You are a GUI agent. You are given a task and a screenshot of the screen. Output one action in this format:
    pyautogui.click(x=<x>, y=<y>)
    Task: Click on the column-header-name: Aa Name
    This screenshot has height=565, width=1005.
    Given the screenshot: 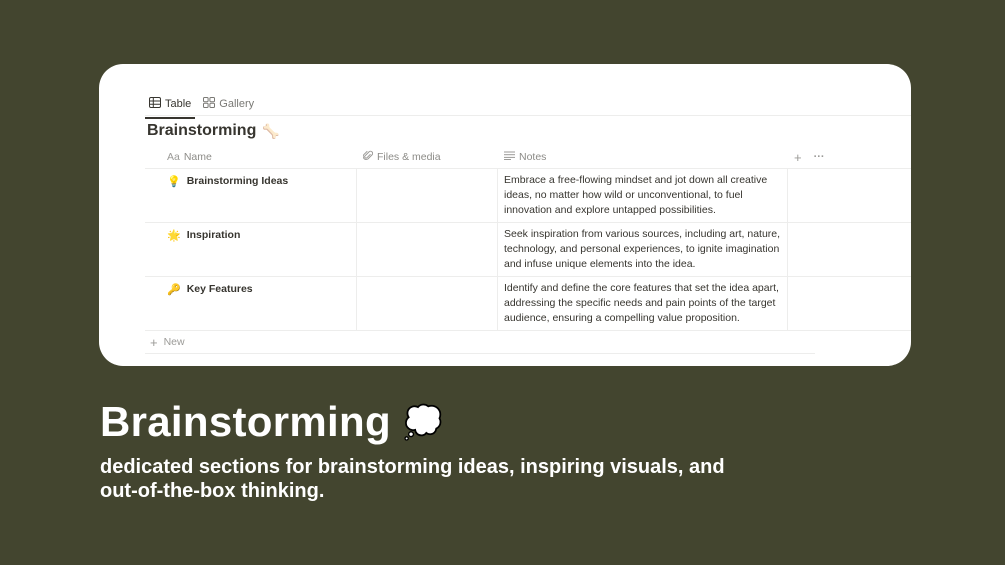 What is the action you would take?
    pyautogui.click(x=251, y=157)
    